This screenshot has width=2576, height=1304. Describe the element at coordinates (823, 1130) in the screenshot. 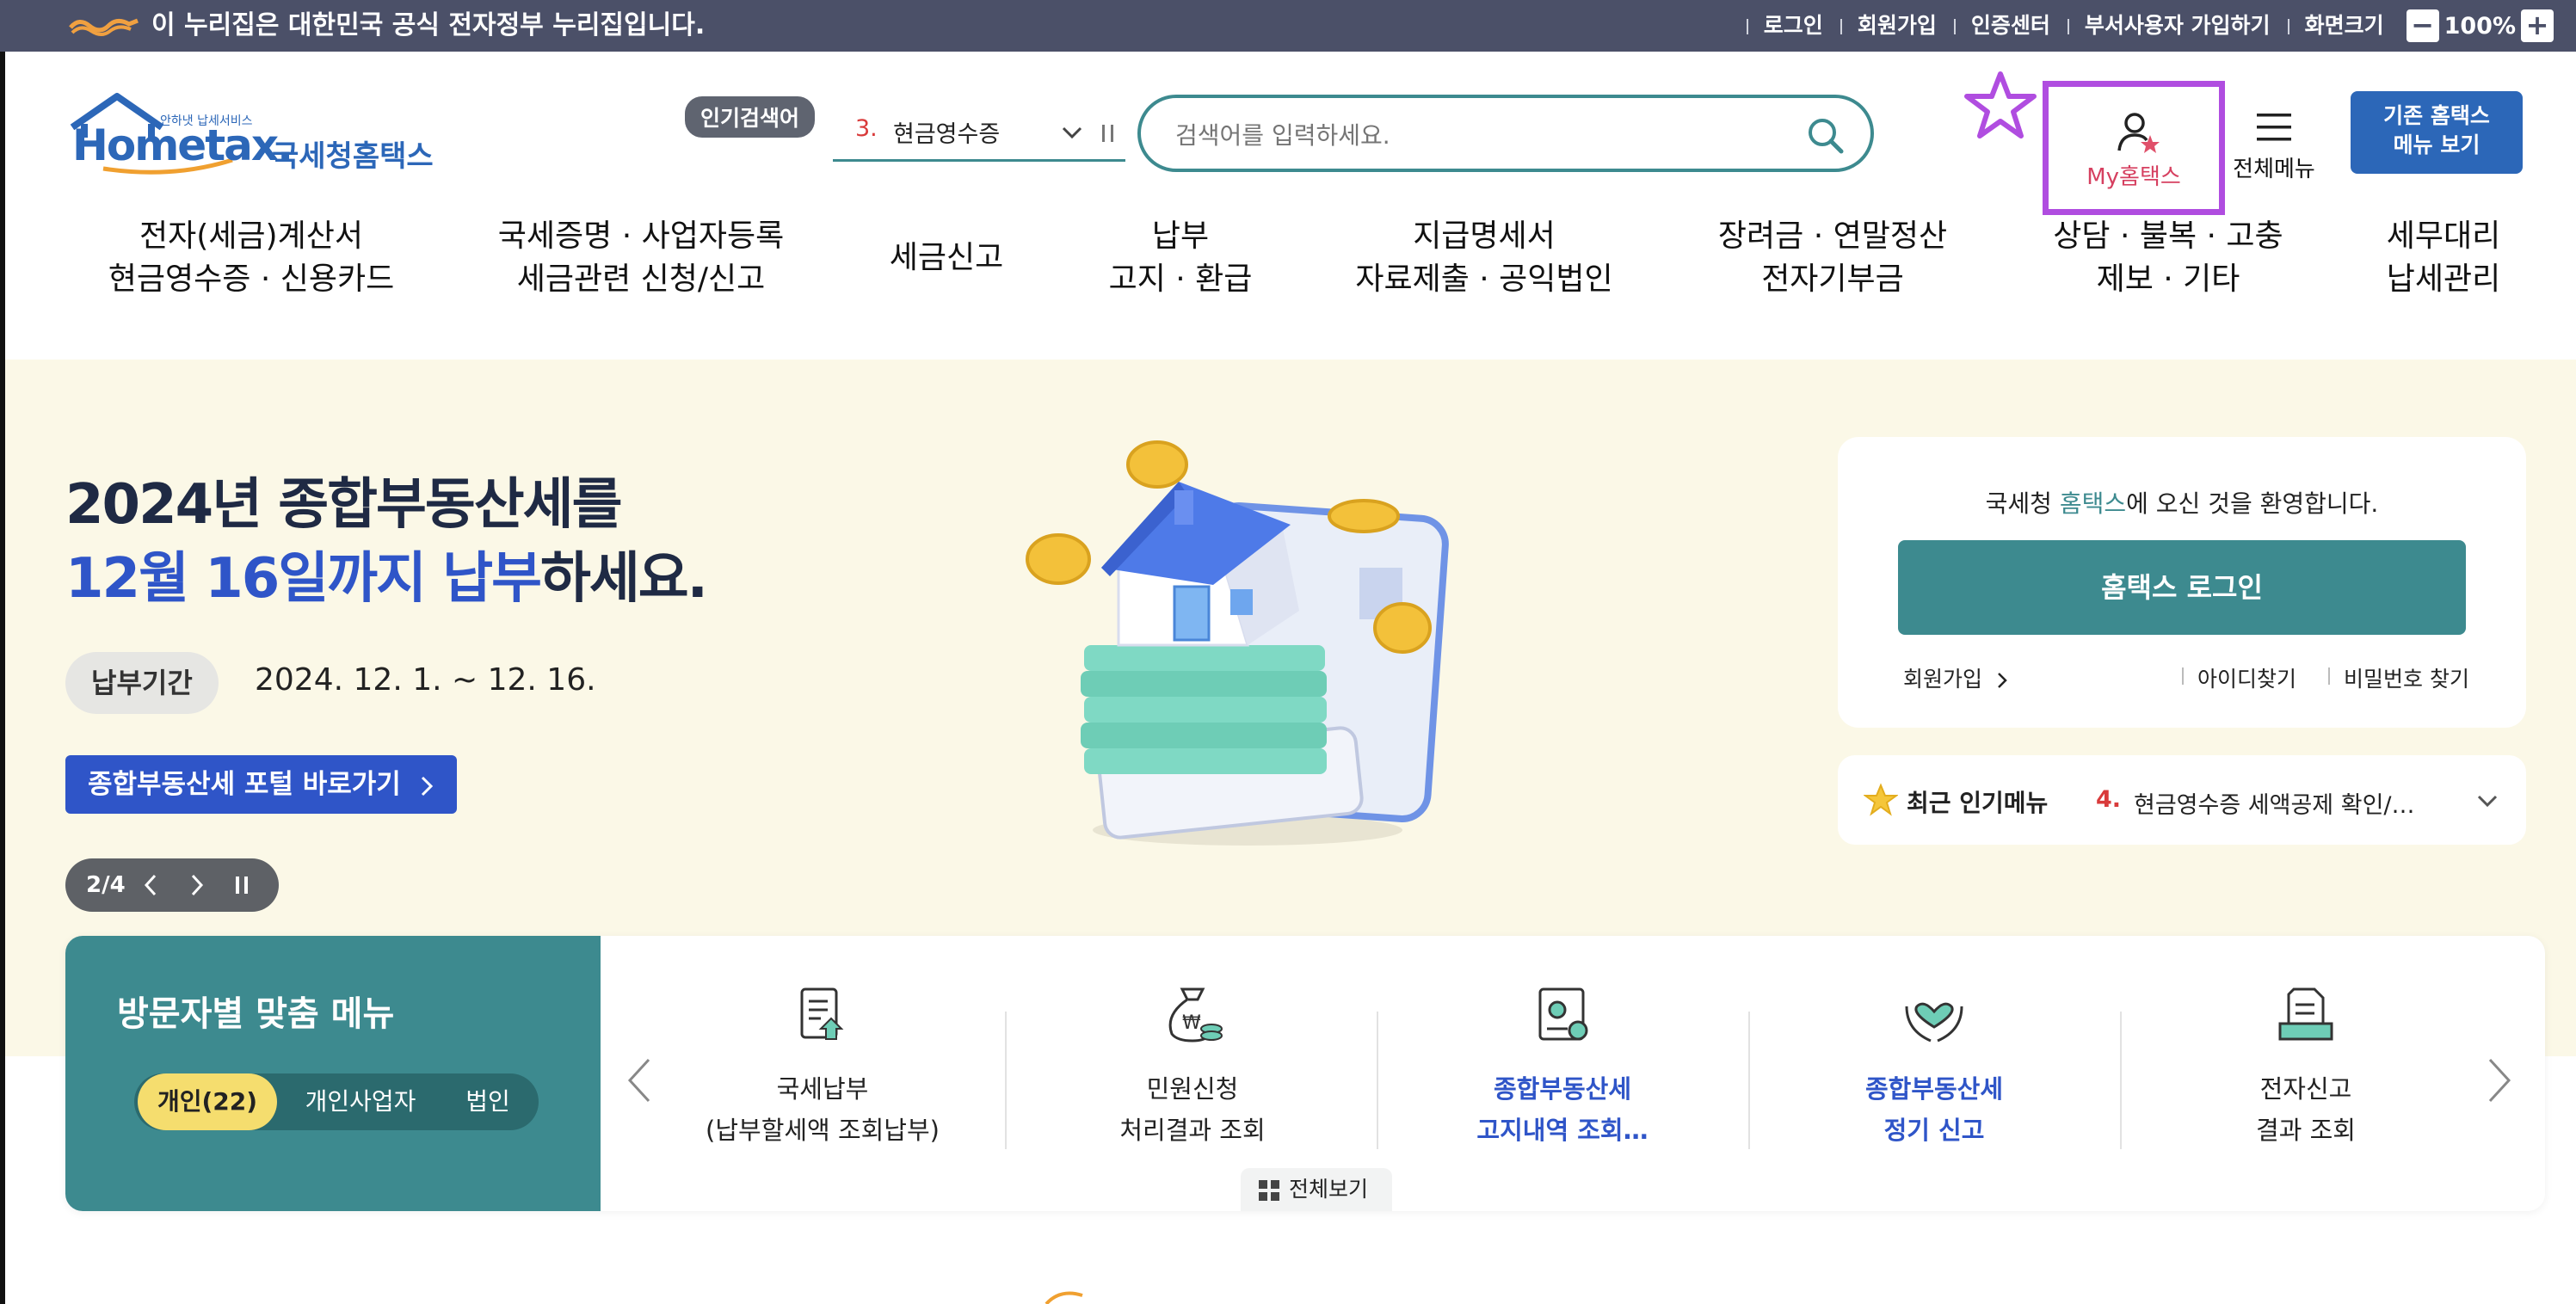

I see `menu-item-sublabel: (납부할세액 조회납부)` at that location.